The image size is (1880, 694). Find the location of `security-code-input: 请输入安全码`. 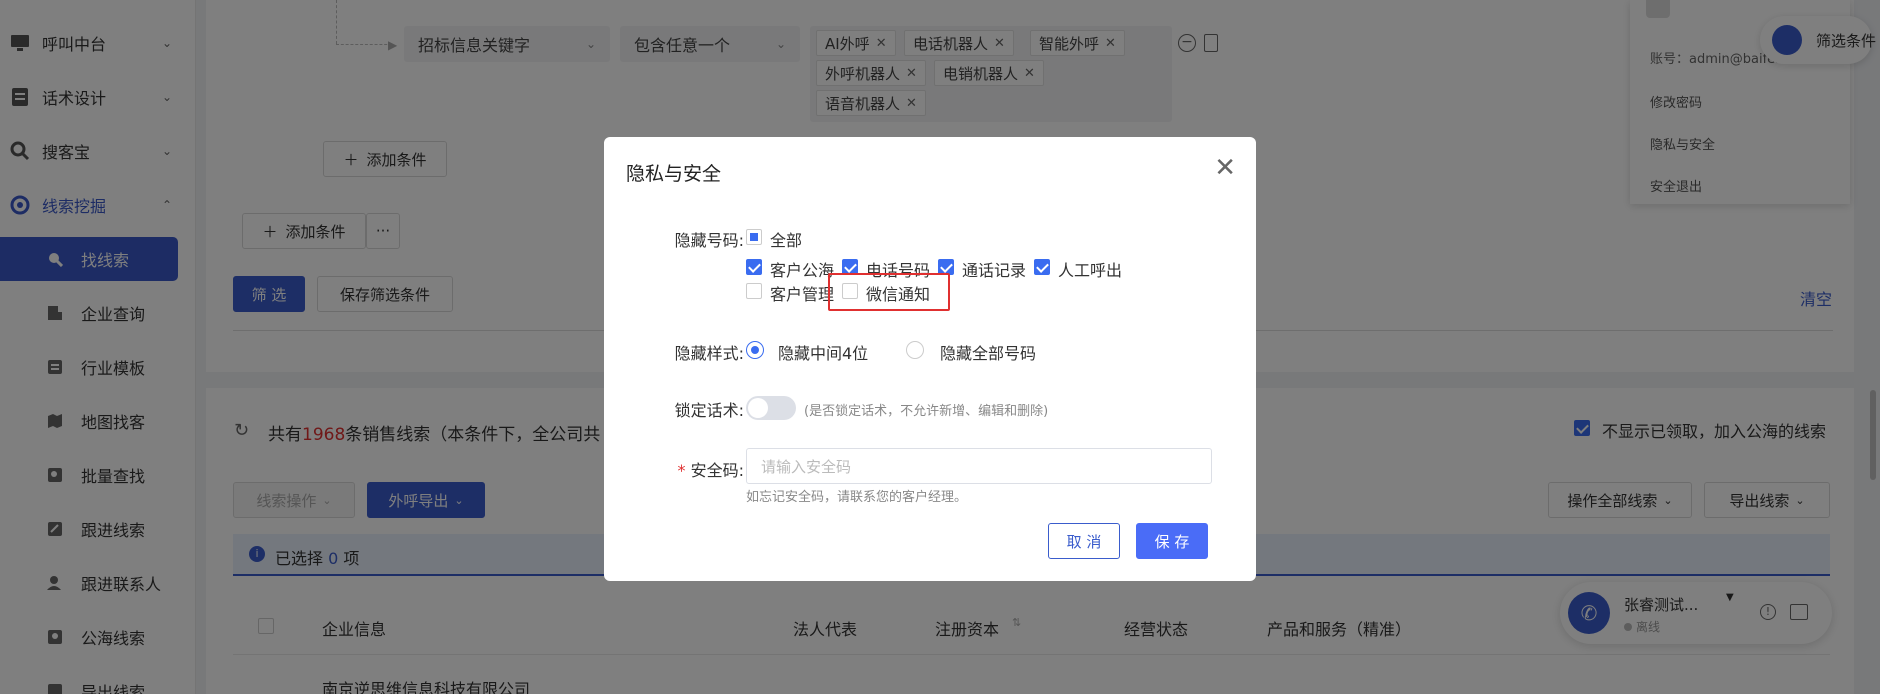

security-code-input: 请输入安全码 is located at coordinates (979, 466).